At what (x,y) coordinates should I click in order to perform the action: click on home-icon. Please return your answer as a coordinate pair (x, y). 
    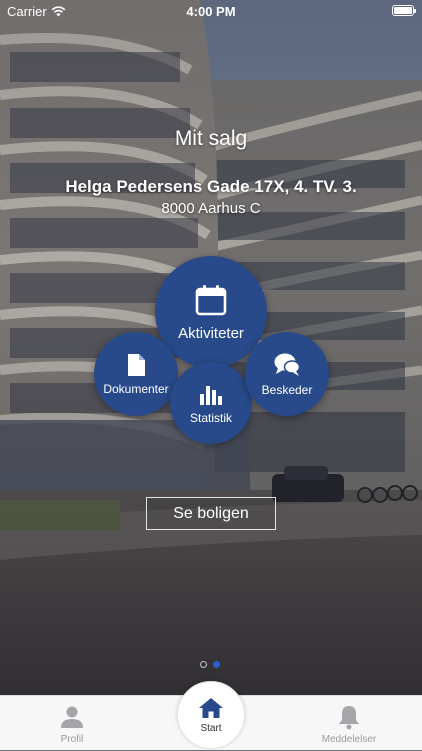
    Looking at the image, I should click on (211, 708).